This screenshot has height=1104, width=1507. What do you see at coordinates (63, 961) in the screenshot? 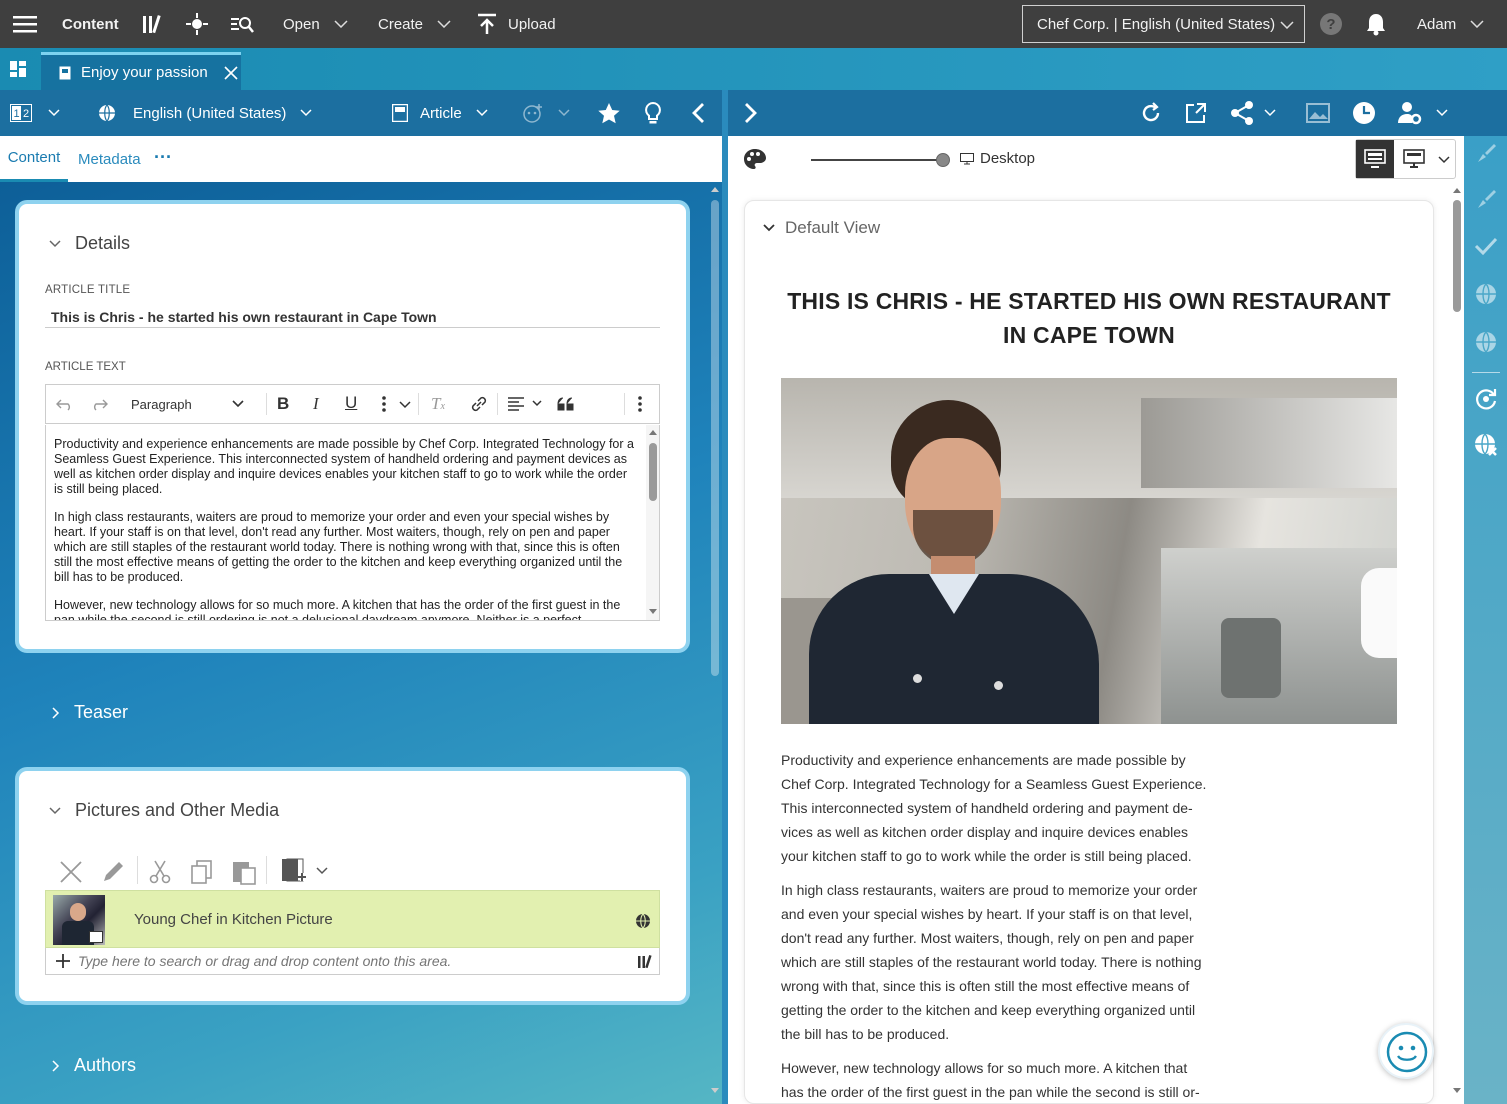
I see `plus-icon` at bounding box center [63, 961].